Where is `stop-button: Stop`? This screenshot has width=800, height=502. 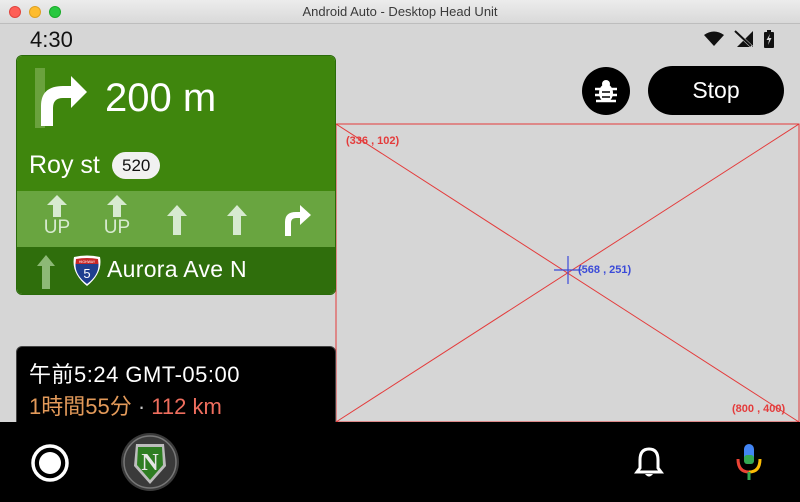
stop-button: Stop is located at coordinates (716, 90).